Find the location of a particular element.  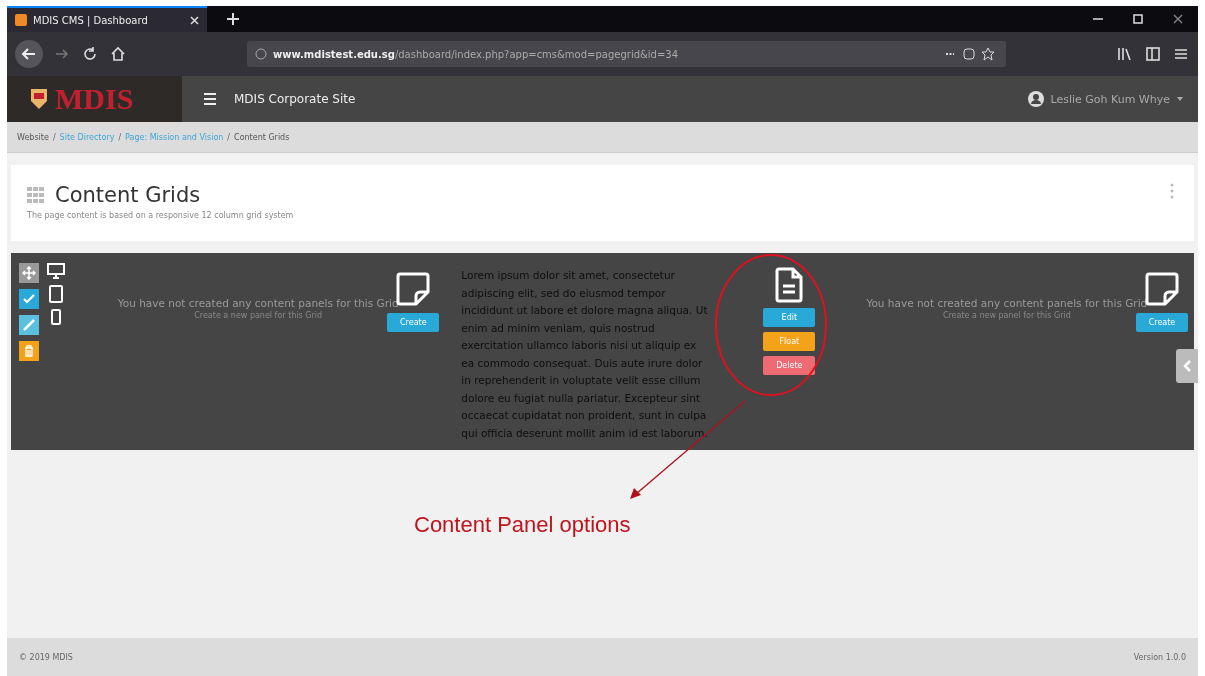

logo: MDIS is located at coordinates (94, 99).